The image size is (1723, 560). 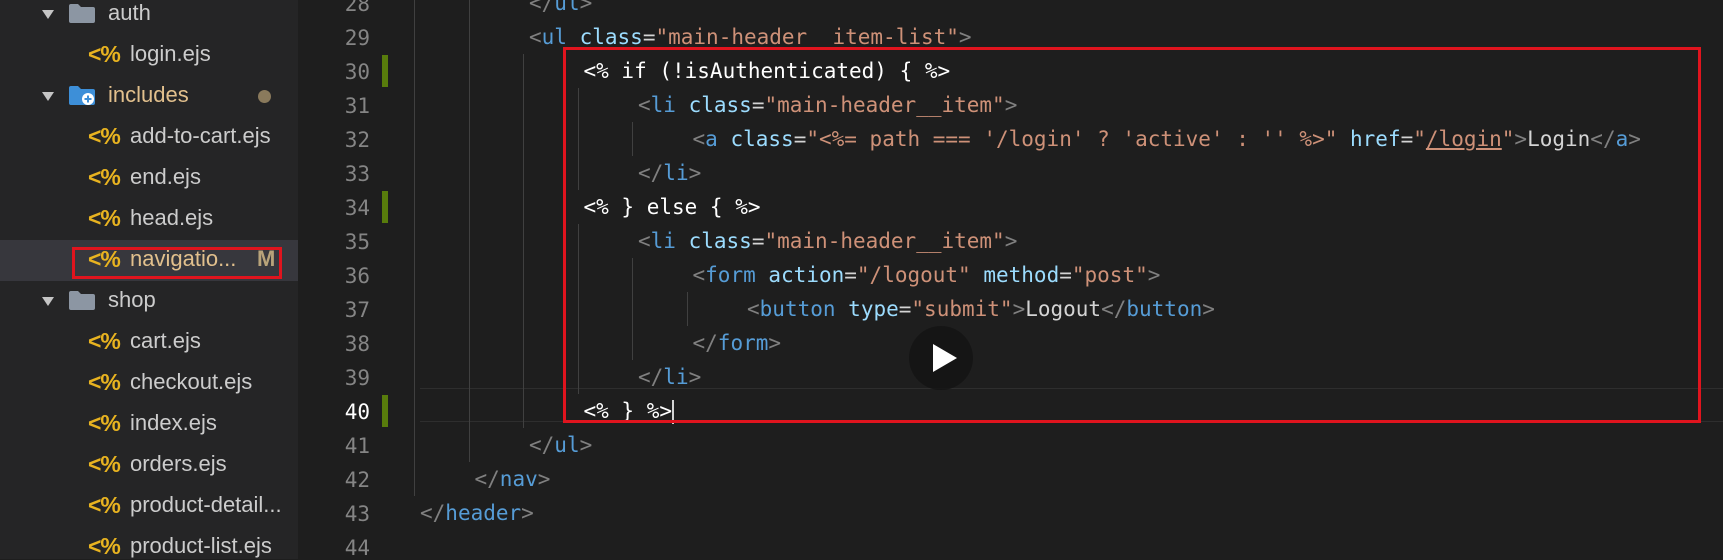 What do you see at coordinates (201, 545) in the screenshot?
I see `file-label: product-list.ejs` at bounding box center [201, 545].